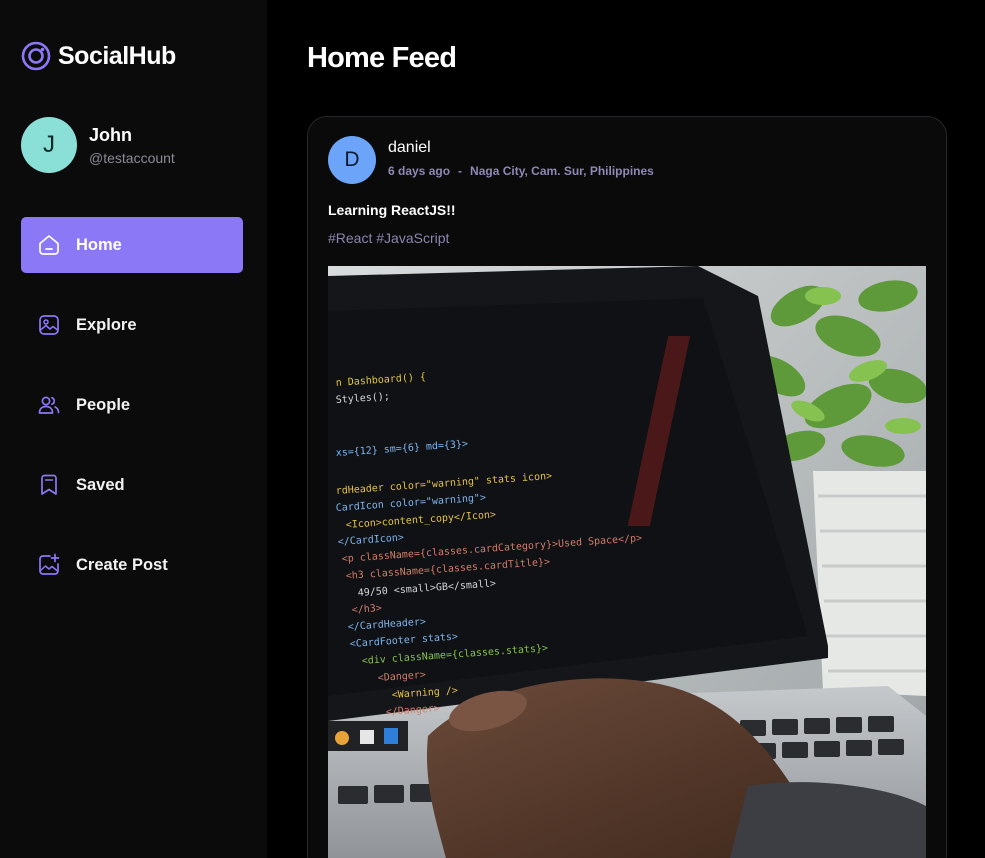 The height and width of the screenshot is (858, 985). Describe the element at coordinates (366, 609) in the screenshot. I see `svg-text: </h3>` at that location.